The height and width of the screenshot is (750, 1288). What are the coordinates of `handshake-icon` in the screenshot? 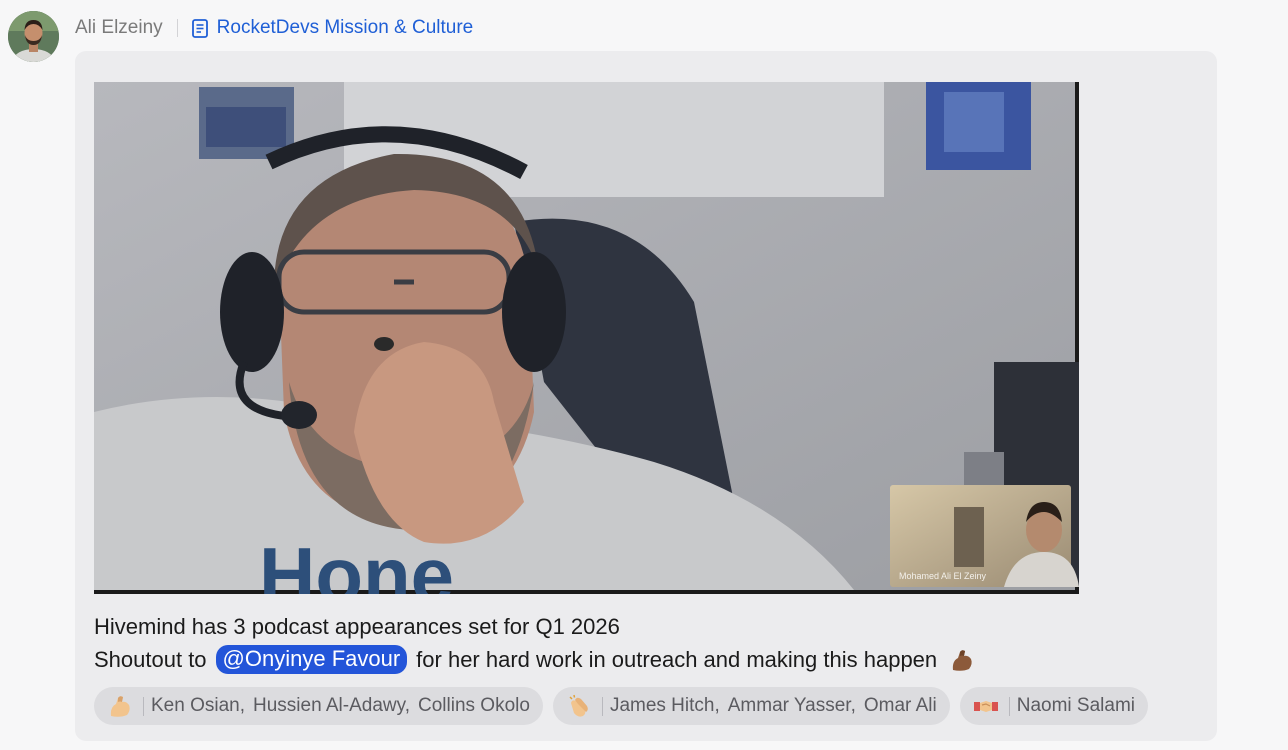 It's located at (986, 706).